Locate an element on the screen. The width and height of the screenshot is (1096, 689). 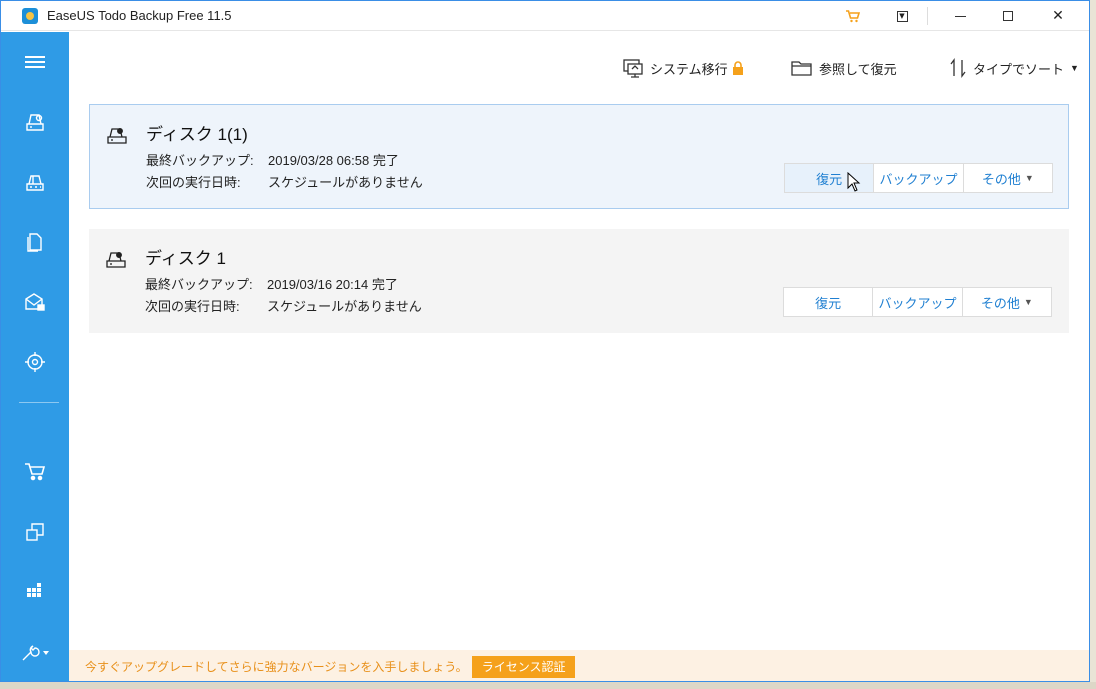
maximize-icon is located at coordinates (1008, 16).